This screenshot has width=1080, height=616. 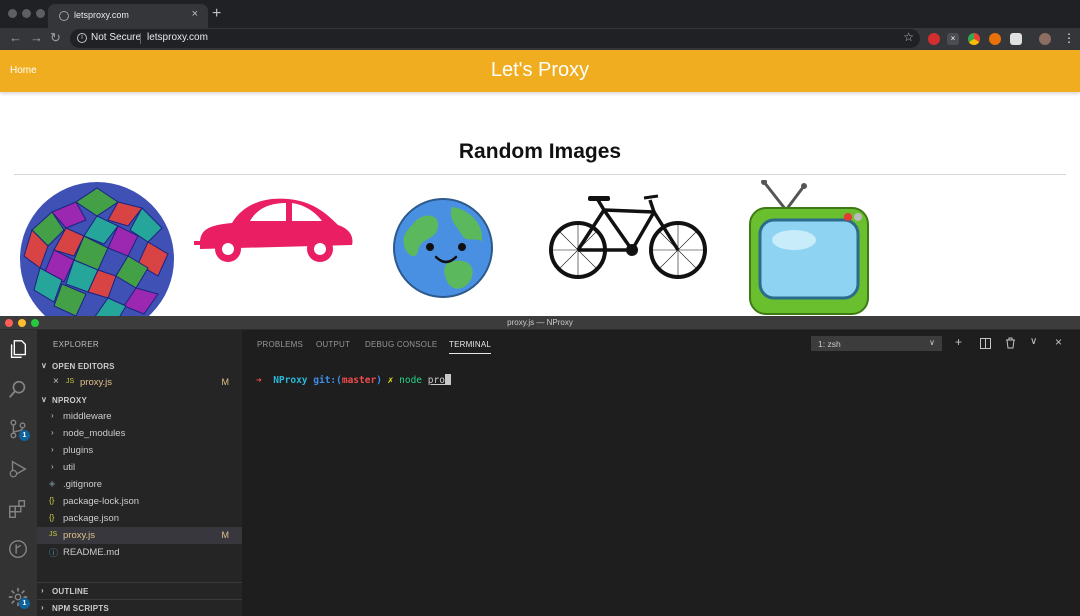 I want to click on chrome-extension-icon, so click(x=974, y=39).